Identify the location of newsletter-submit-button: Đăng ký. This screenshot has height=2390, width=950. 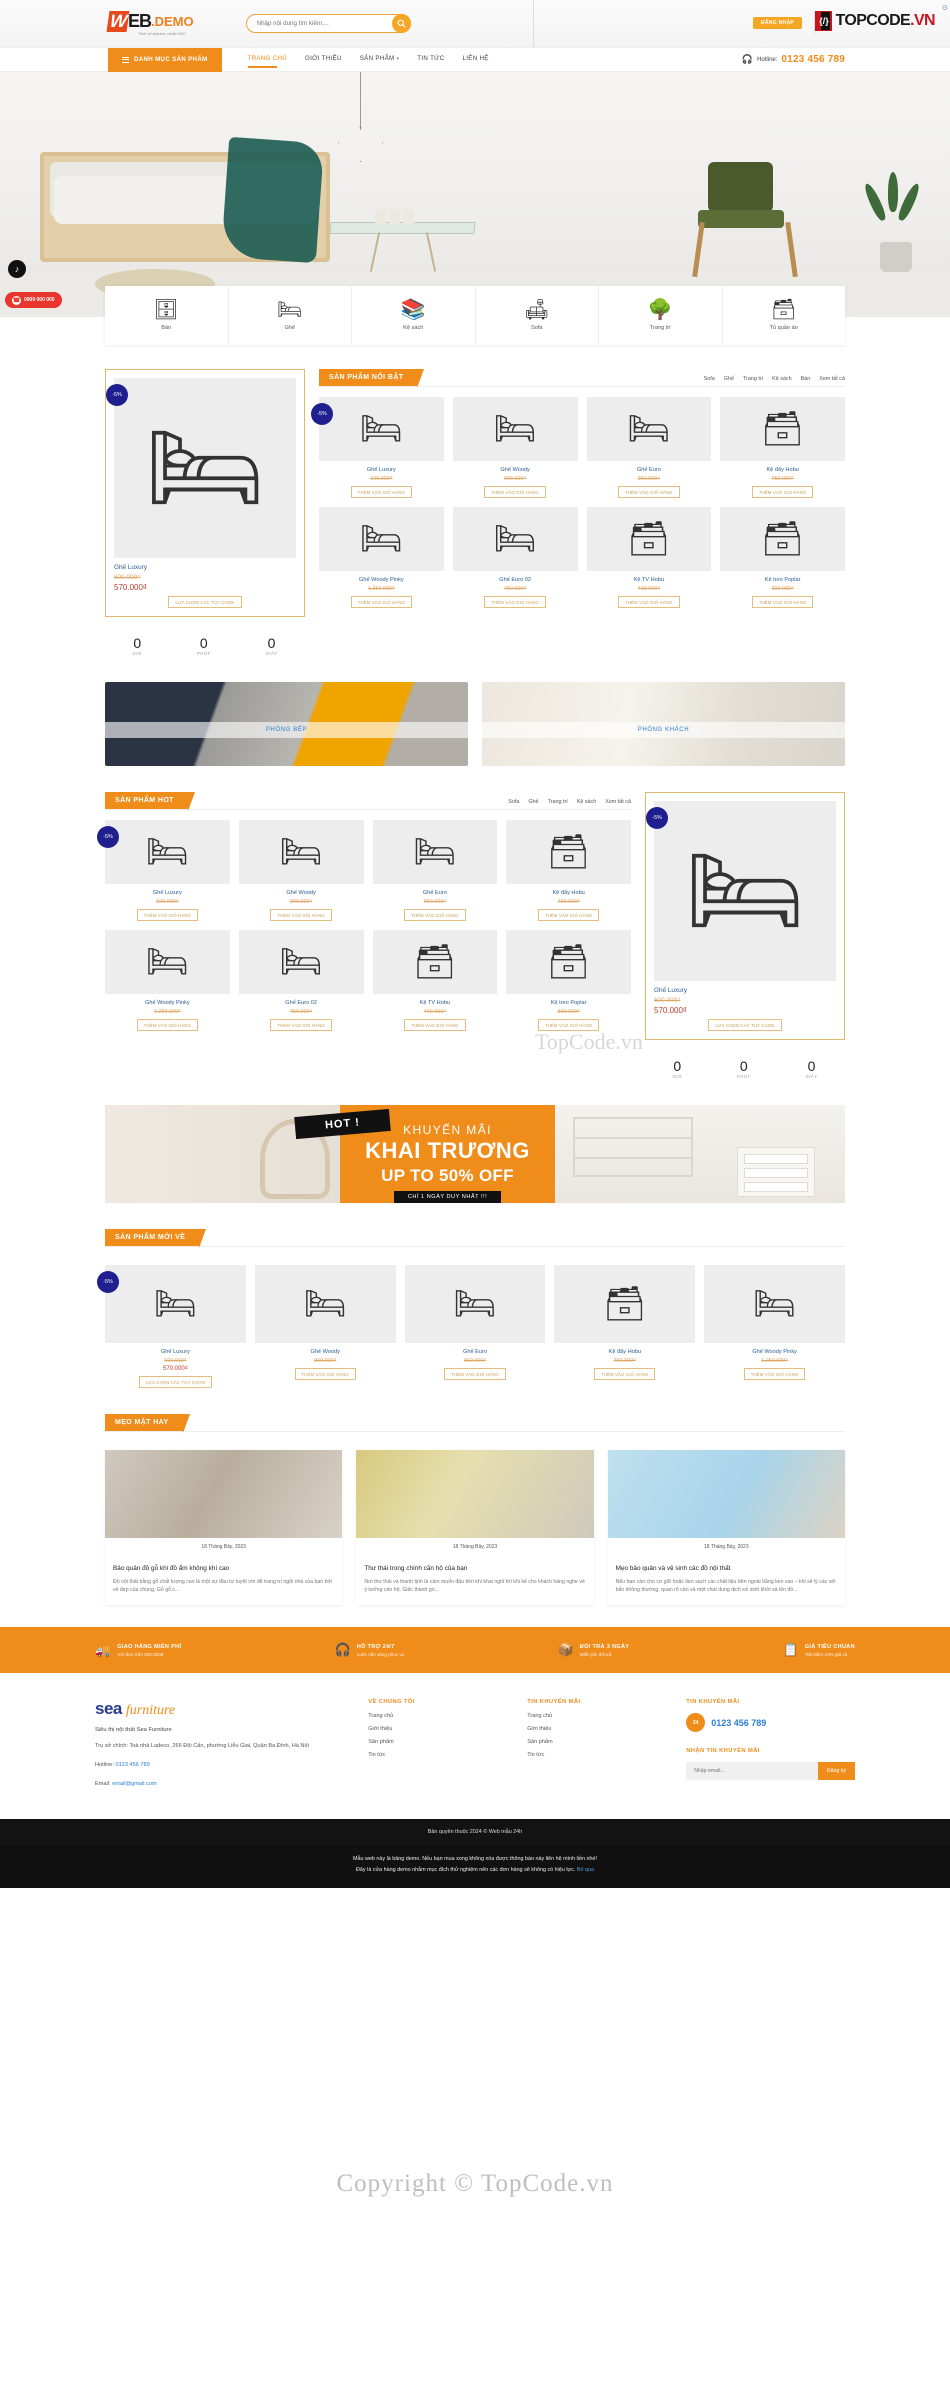
(836, 1771).